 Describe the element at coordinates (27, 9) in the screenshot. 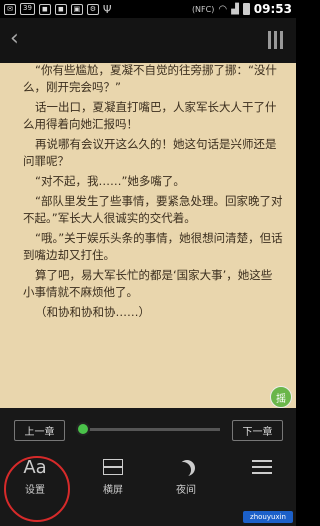

I see `signal-badge: 39` at that location.